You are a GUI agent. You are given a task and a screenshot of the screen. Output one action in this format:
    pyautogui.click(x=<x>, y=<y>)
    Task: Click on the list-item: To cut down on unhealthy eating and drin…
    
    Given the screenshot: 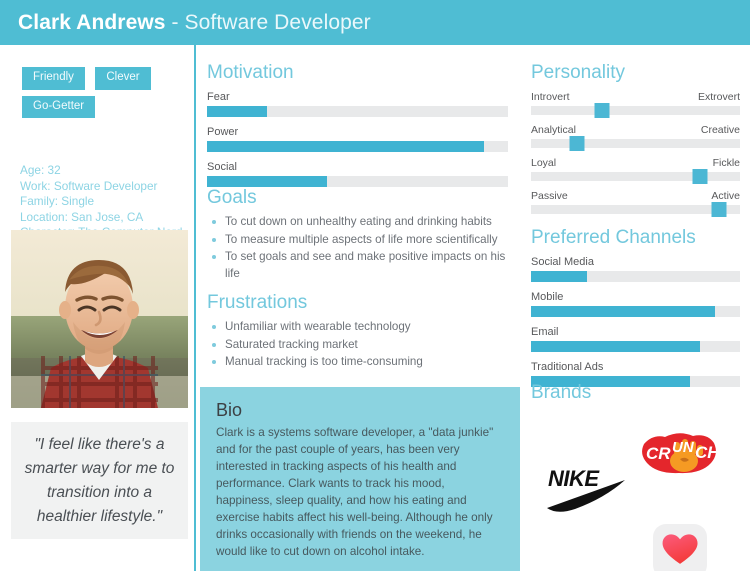 What is the action you would take?
    pyautogui.click(x=357, y=222)
    